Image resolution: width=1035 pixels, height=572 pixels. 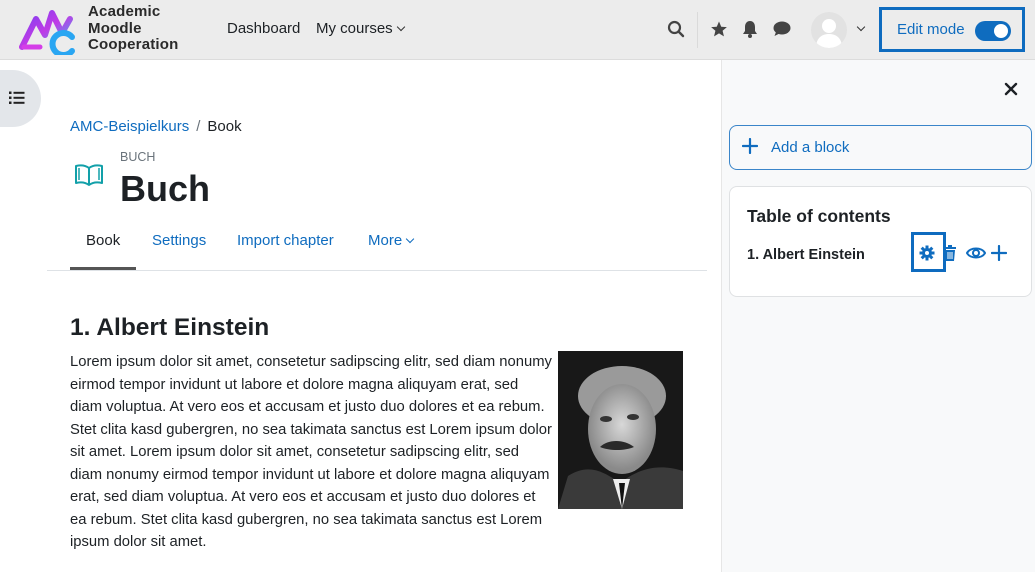 I want to click on logo-line-2: Moodle, so click(x=115, y=28).